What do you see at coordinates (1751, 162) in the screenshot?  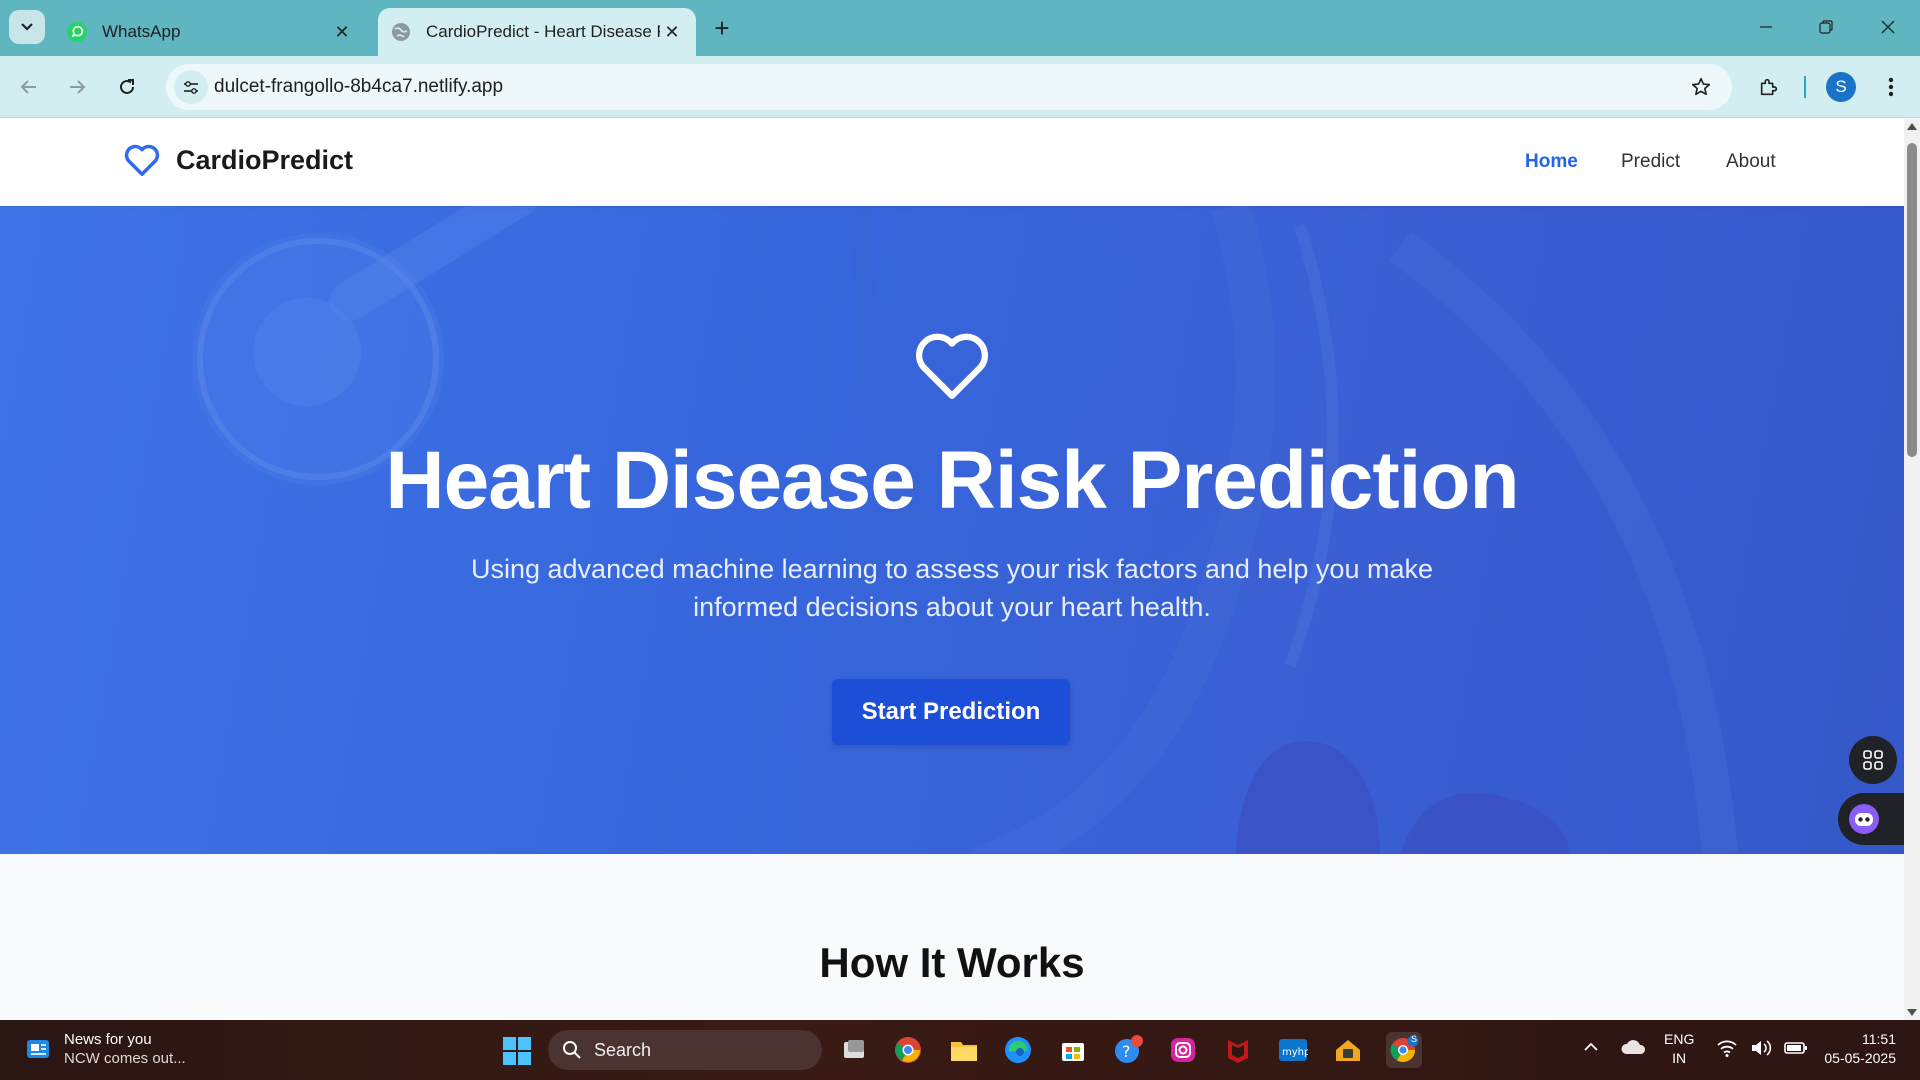 I see `nav-about-link: About` at bounding box center [1751, 162].